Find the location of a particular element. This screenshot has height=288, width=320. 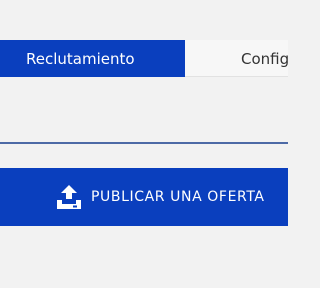

tab-bar: Reclutamiento Config is located at coordinates (144, 58).